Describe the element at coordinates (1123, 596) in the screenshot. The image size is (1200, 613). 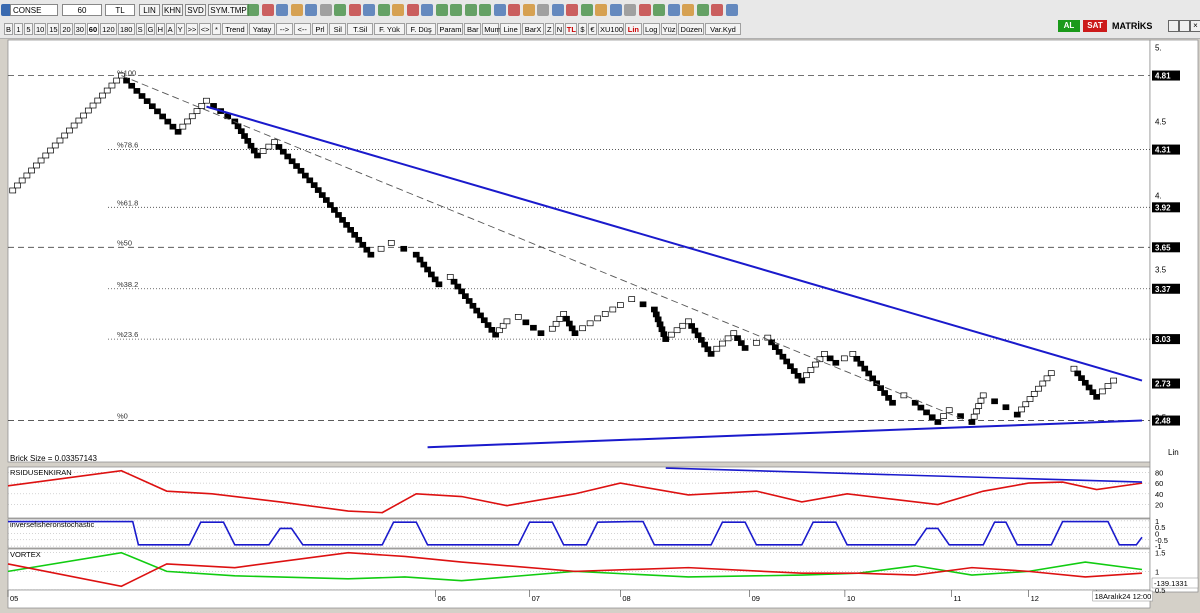
I see `cursor-date-label: 18Aralık24 12:00` at that location.